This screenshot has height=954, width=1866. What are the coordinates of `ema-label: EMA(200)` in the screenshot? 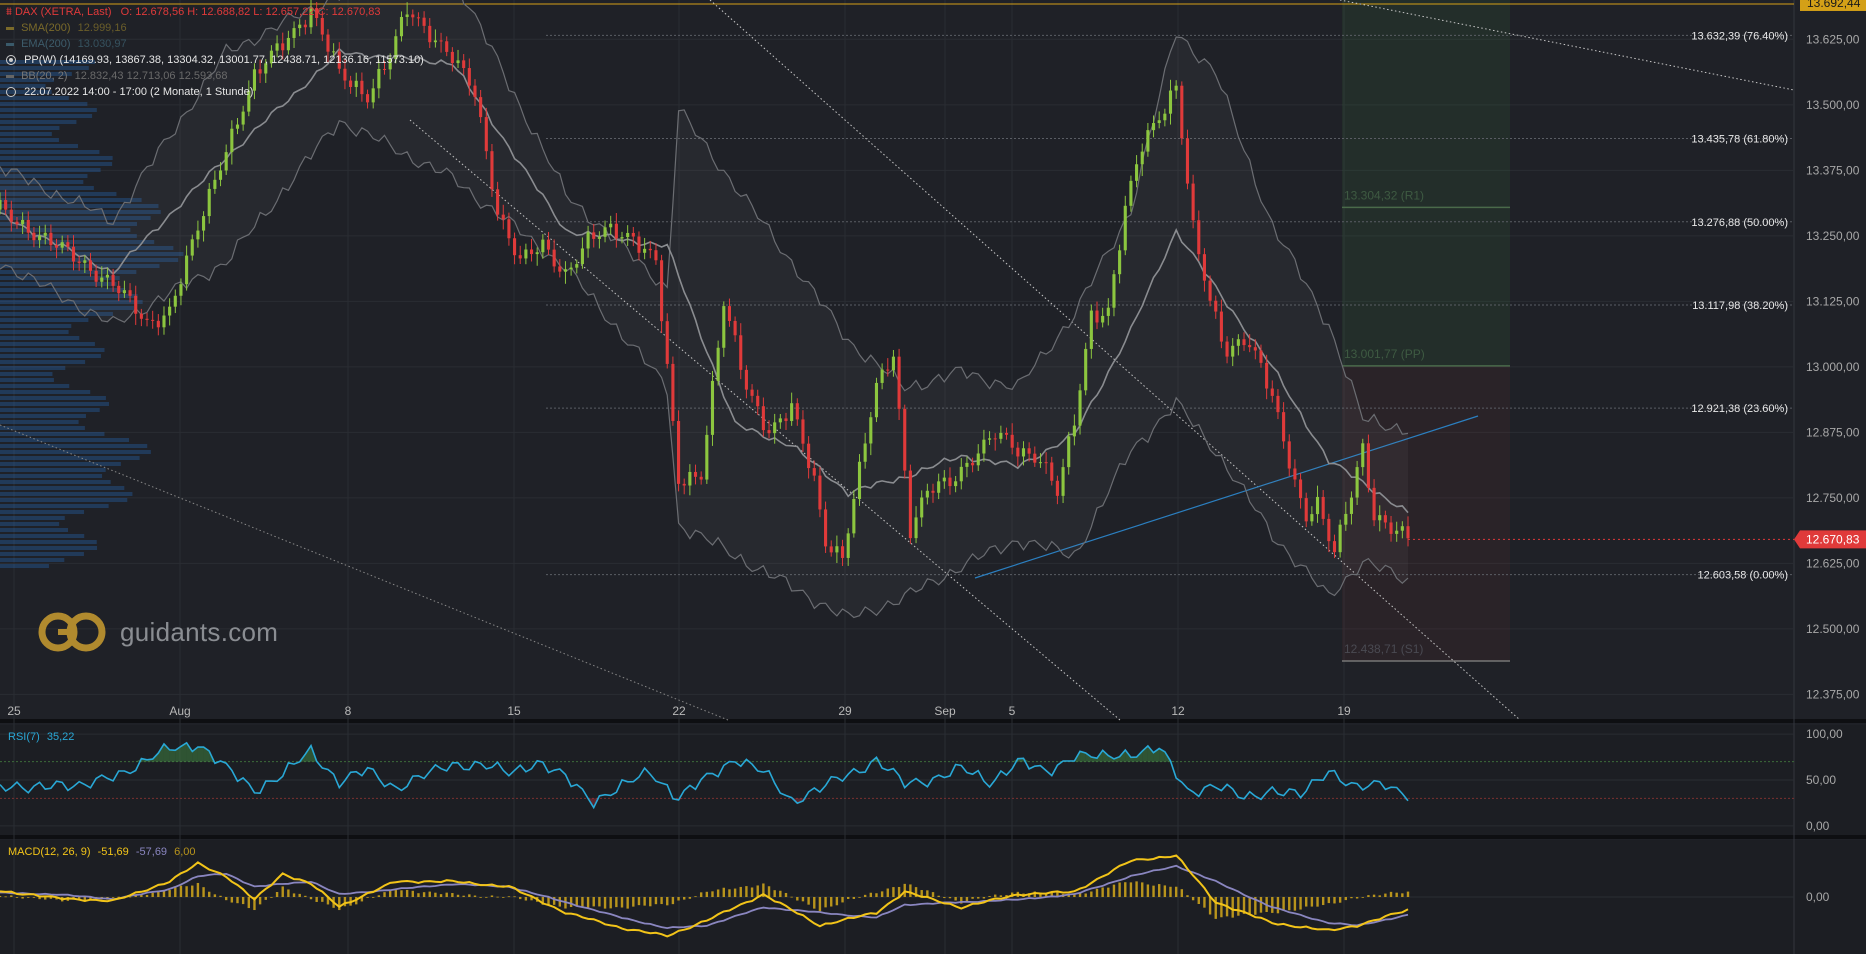 It's located at (46, 44).